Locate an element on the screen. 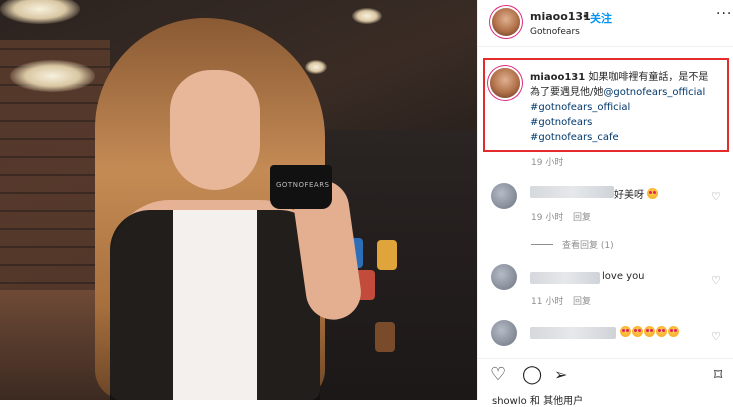 Image resolution: width=733 pixels, height=407 pixels. mention-link: @gotnofears_official is located at coordinates (654, 92).